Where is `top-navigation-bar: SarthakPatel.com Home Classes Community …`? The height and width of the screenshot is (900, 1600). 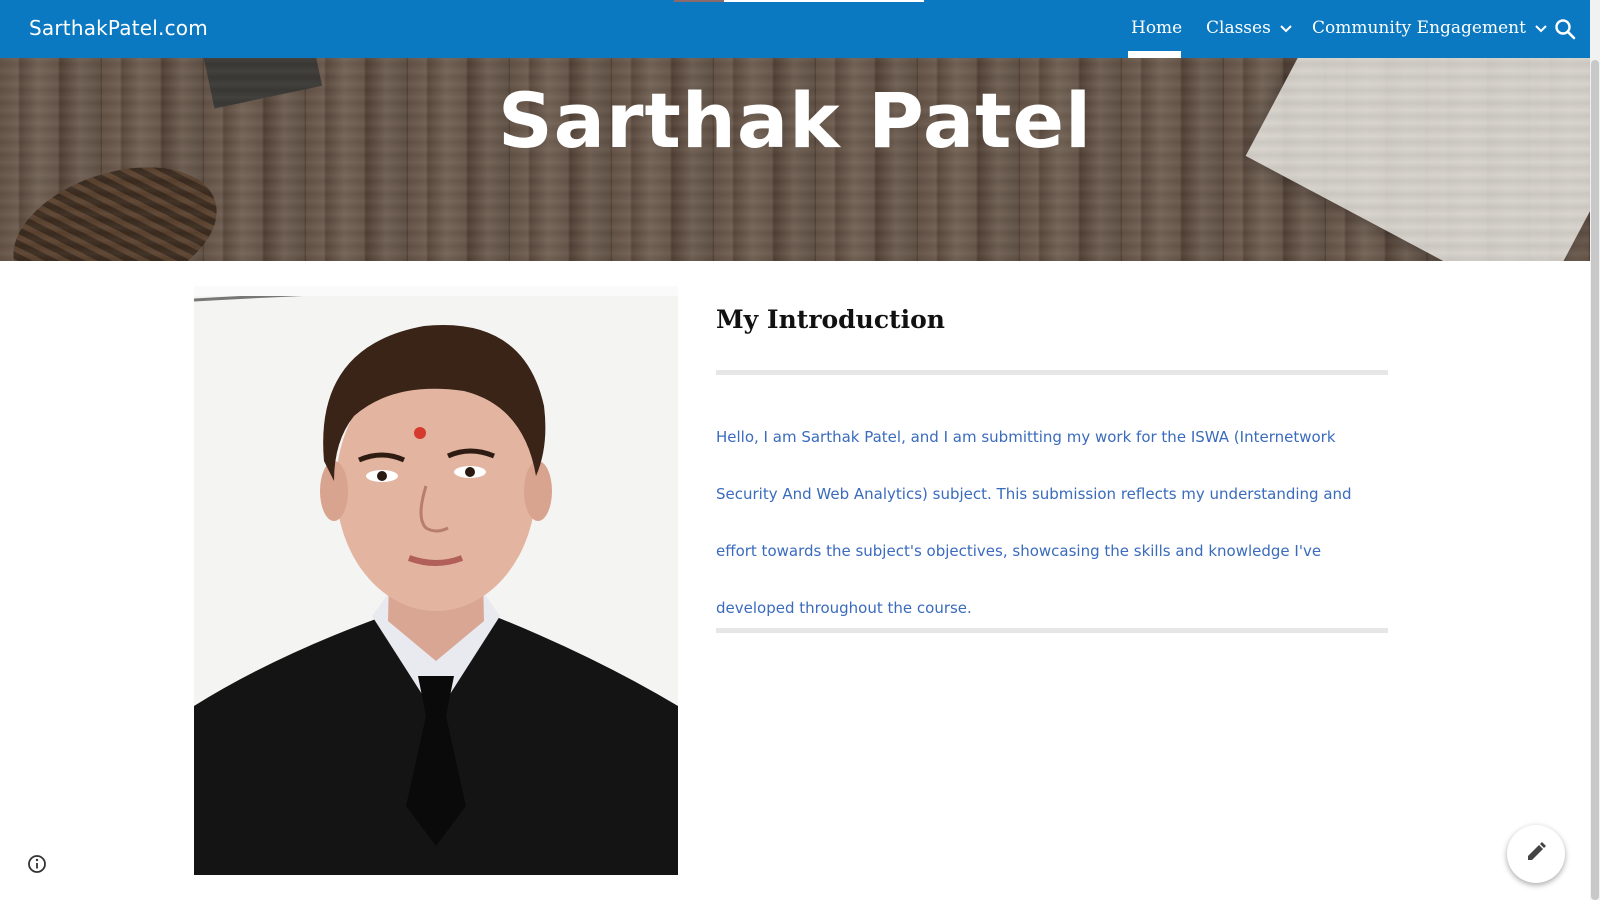
top-navigation-bar: SarthakPatel.com Home Classes Community … is located at coordinates (795, 29).